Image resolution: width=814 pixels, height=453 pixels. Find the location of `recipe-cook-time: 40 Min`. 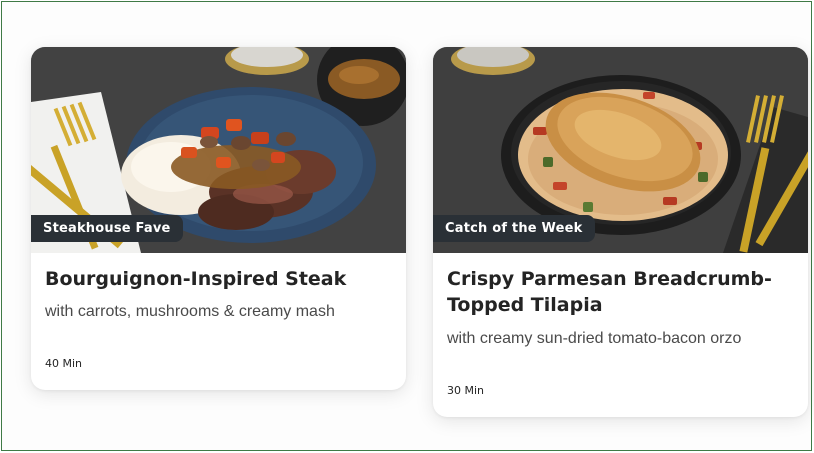

recipe-cook-time: 40 Min is located at coordinates (64, 363).